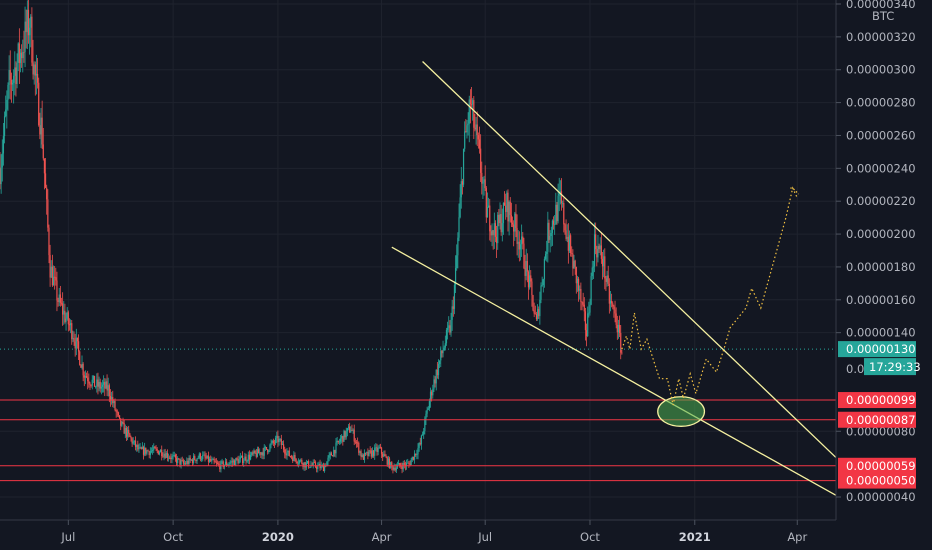 The image size is (932, 550). What do you see at coordinates (881, 420) in the screenshot?
I see `level-price-label: 0.00000087` at bounding box center [881, 420].